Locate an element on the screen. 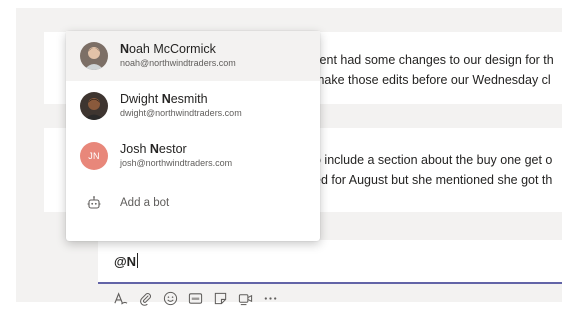 The width and height of the screenshot is (562, 318). compose-toolbar is located at coordinates (195, 298).